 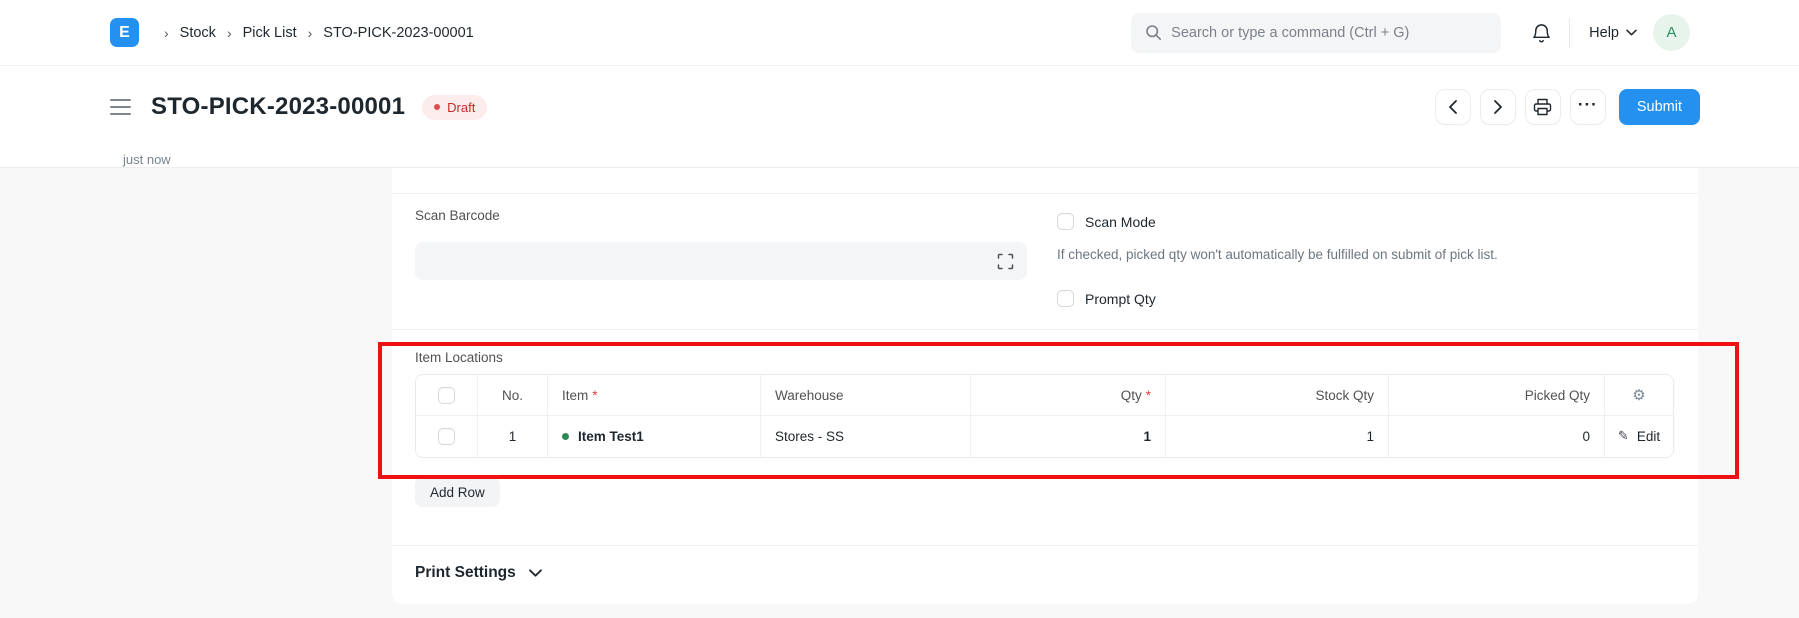 I want to click on user-avatar: A, so click(x=1671, y=32).